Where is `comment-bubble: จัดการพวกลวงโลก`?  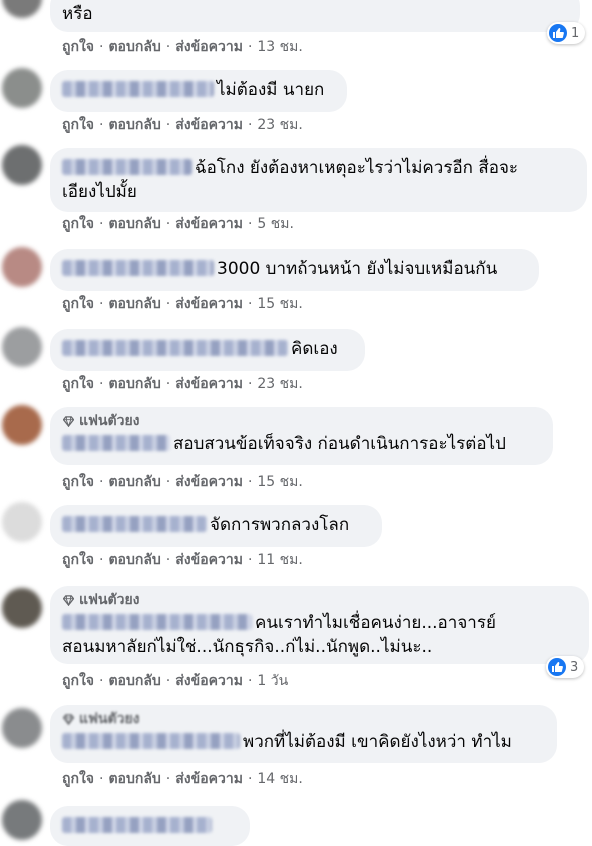
comment-bubble: จัดการพวกลวงโลก is located at coordinates (216, 526).